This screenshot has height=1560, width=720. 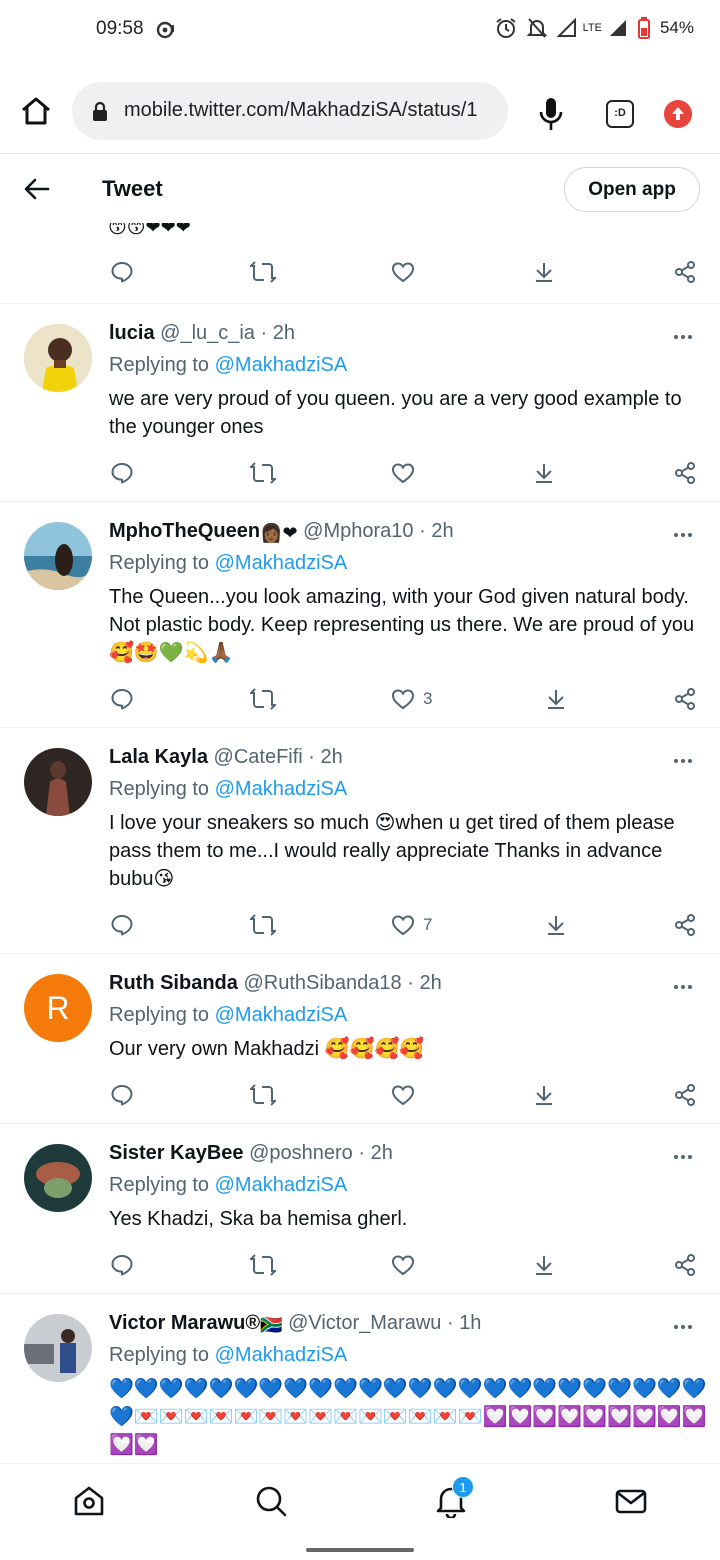 I want to click on gesture-bar, so click(x=360, y=1550).